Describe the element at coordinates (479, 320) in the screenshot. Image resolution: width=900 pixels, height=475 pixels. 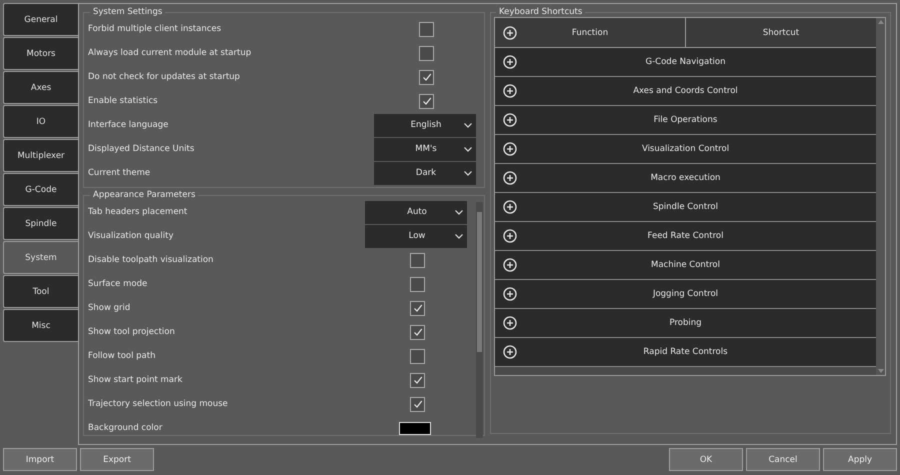
I see `scrollbar` at that location.